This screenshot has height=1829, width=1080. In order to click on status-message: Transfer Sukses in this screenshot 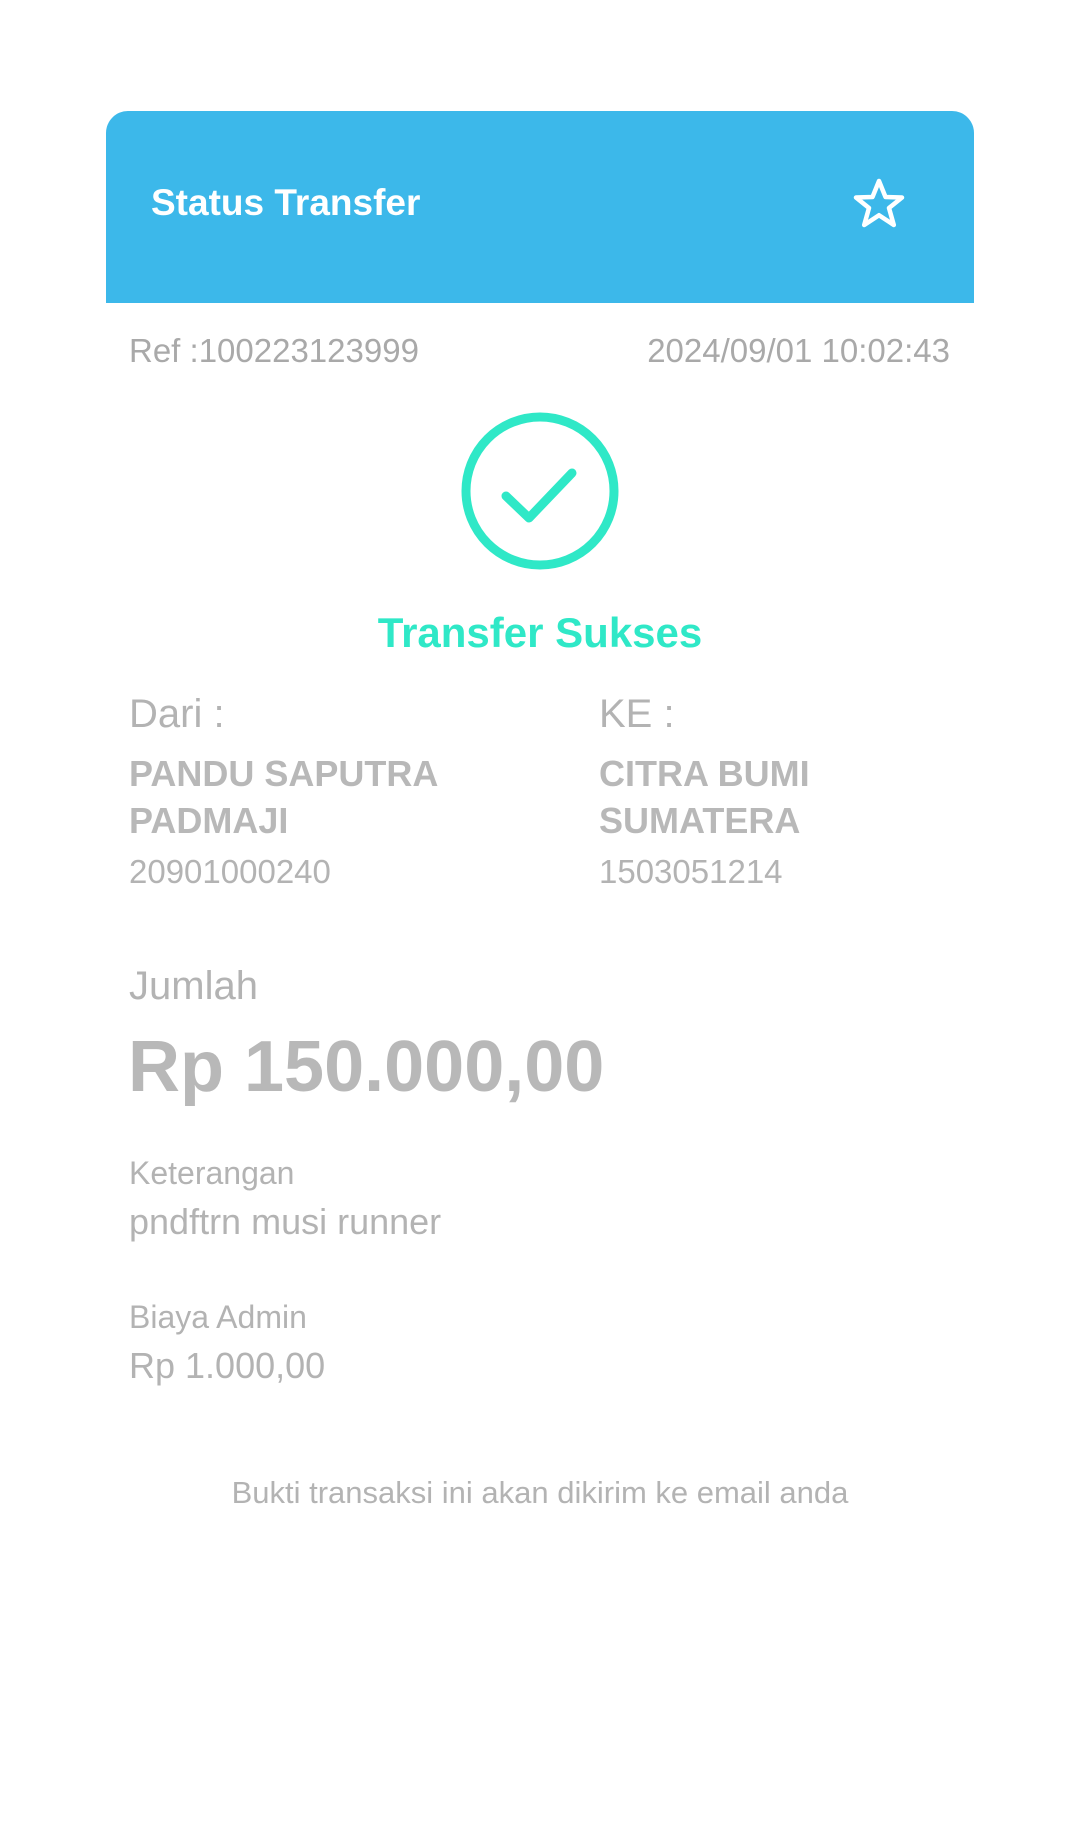, I will do `click(540, 632)`.